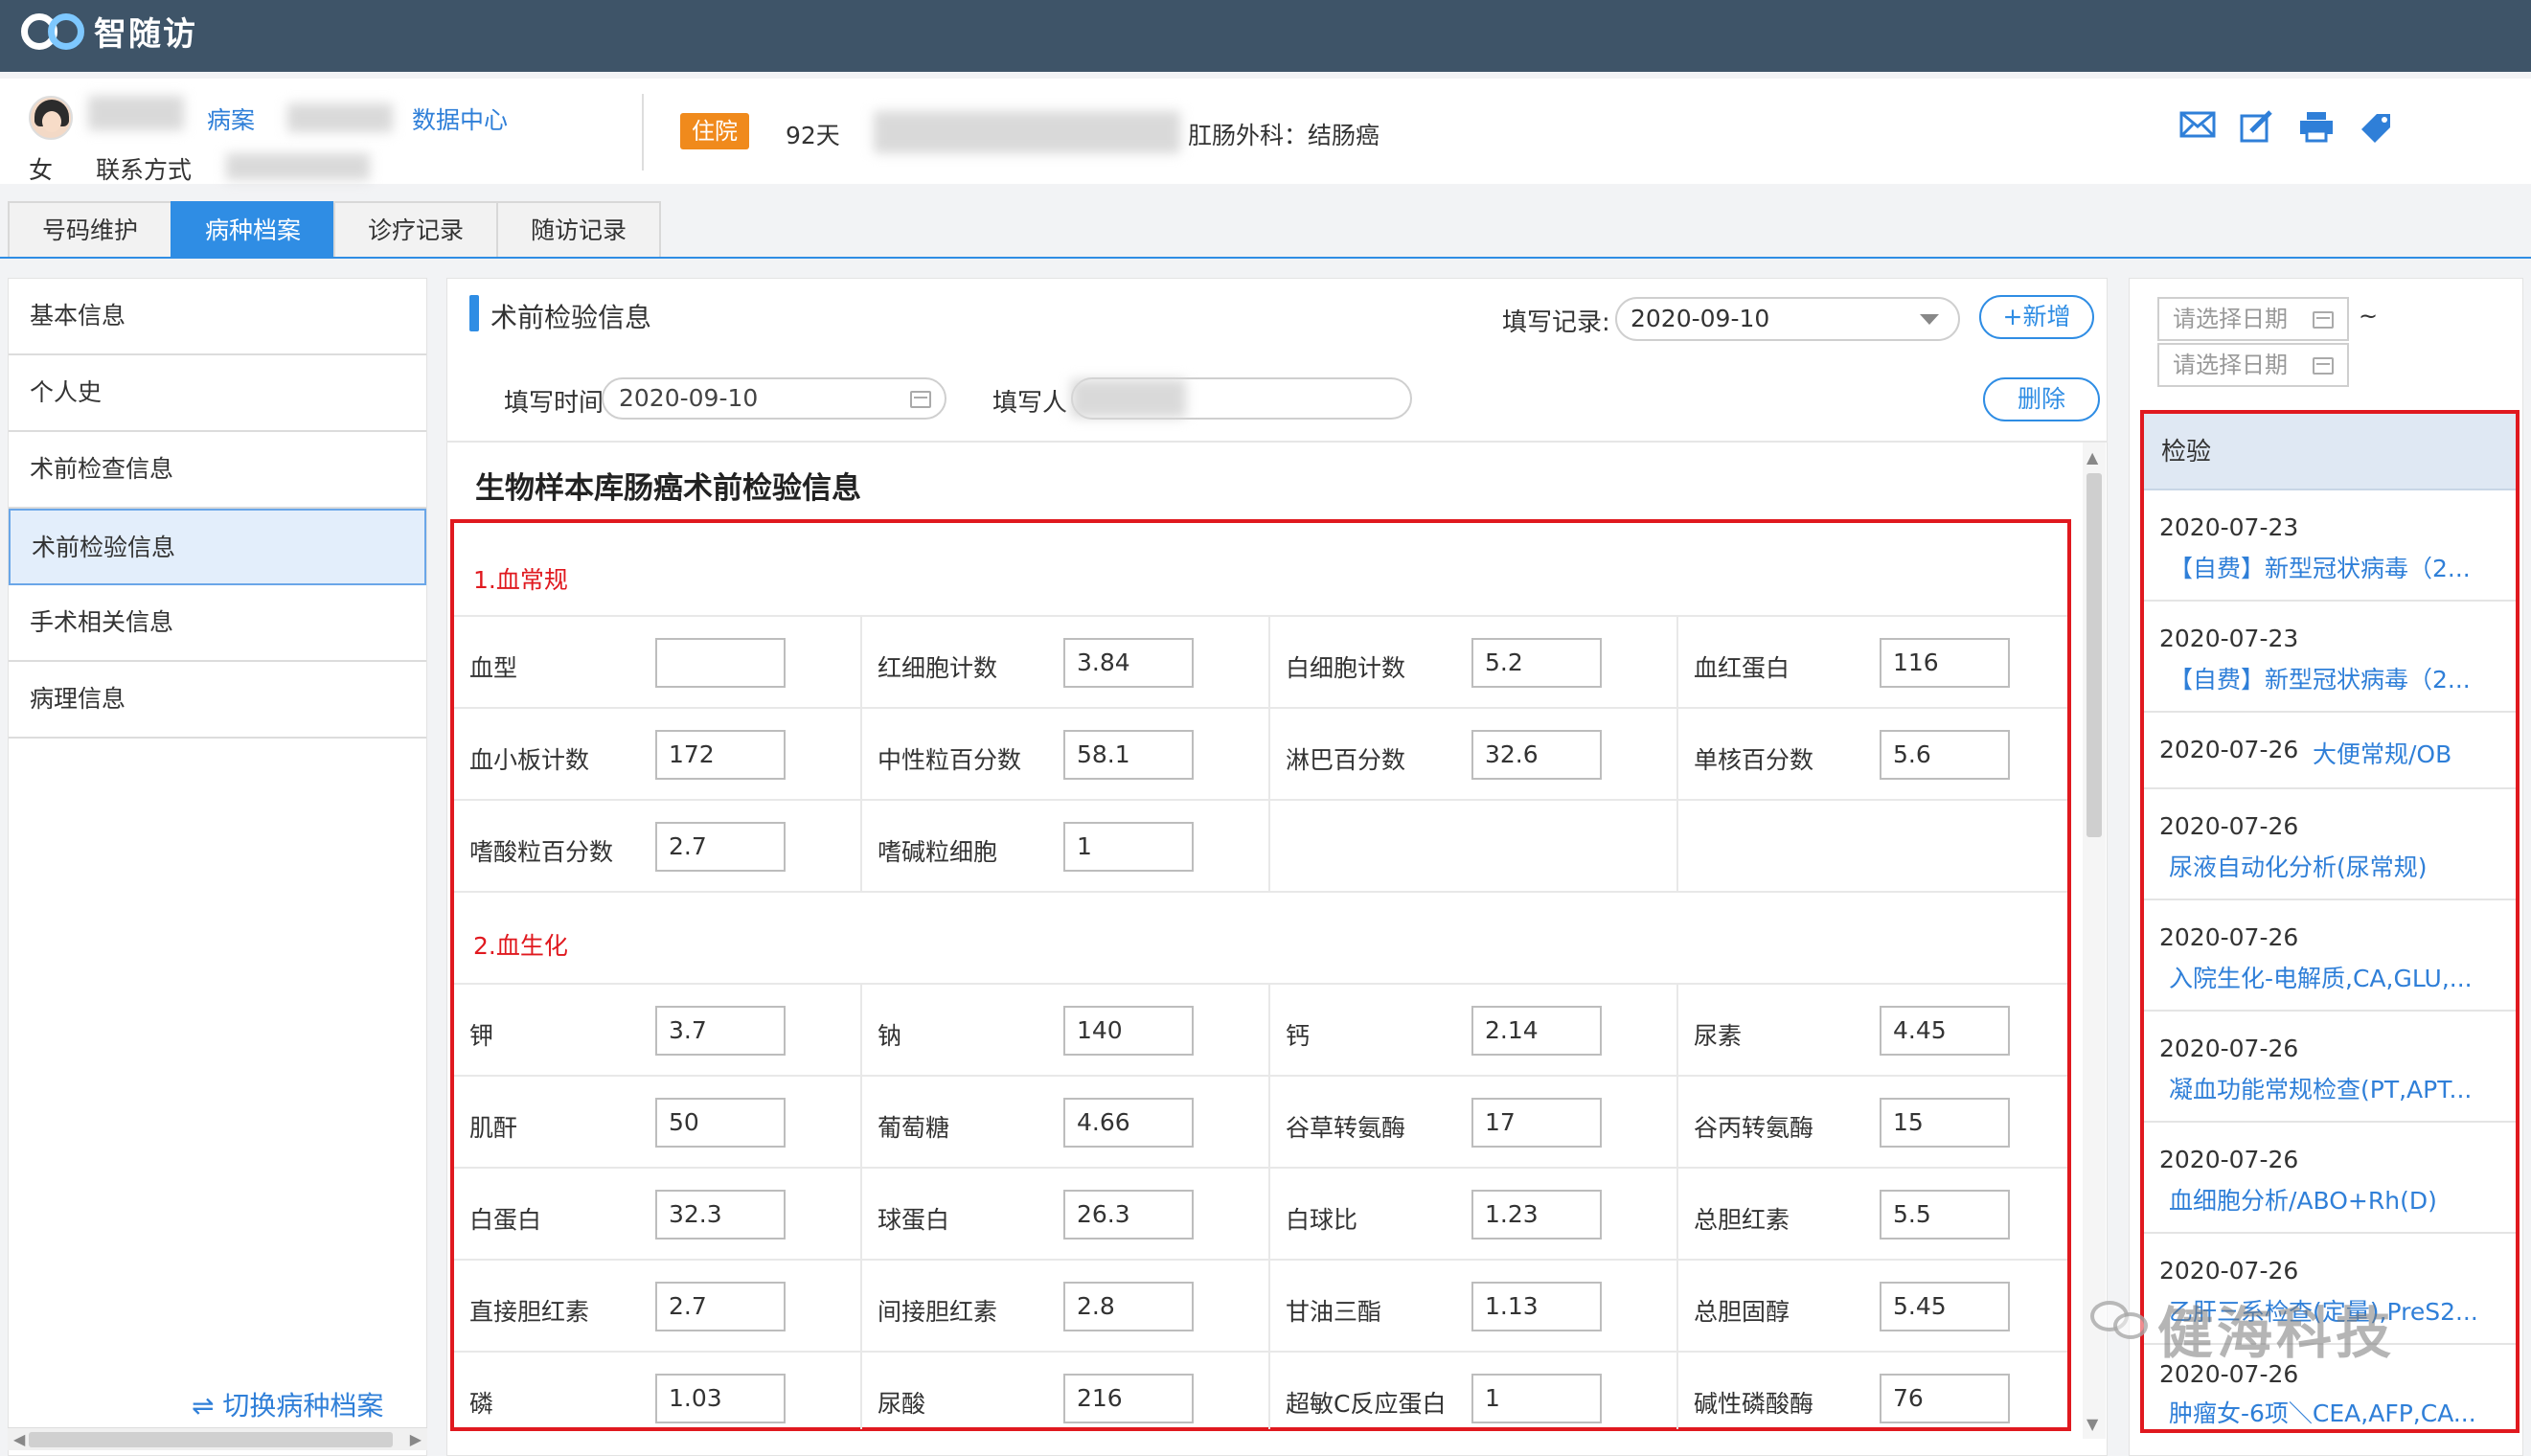  What do you see at coordinates (2036, 317) in the screenshot?
I see `add-button: +新增` at bounding box center [2036, 317].